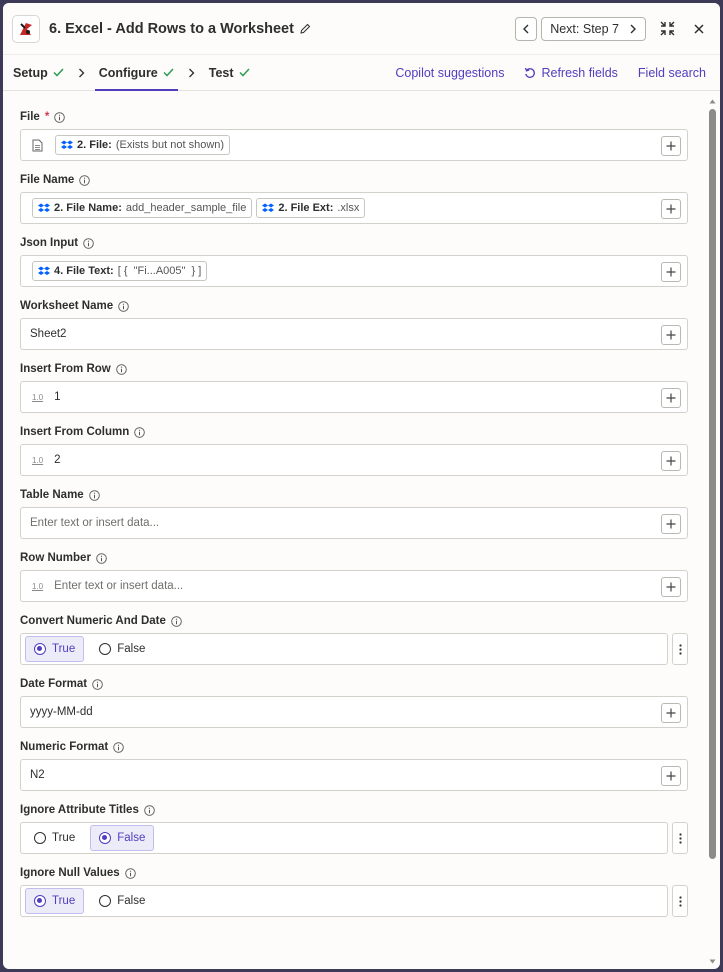  What do you see at coordinates (84, 271) in the screenshot?
I see `pill-key: 4. File Text:` at bounding box center [84, 271].